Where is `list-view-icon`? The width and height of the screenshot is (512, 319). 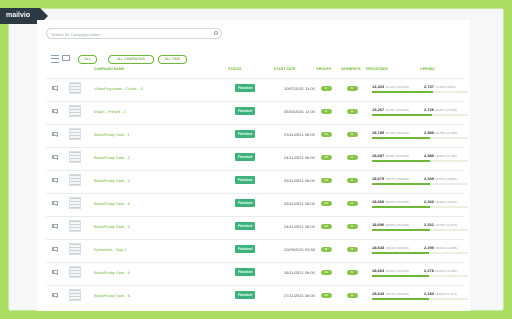
list-view-icon is located at coordinates (55, 59).